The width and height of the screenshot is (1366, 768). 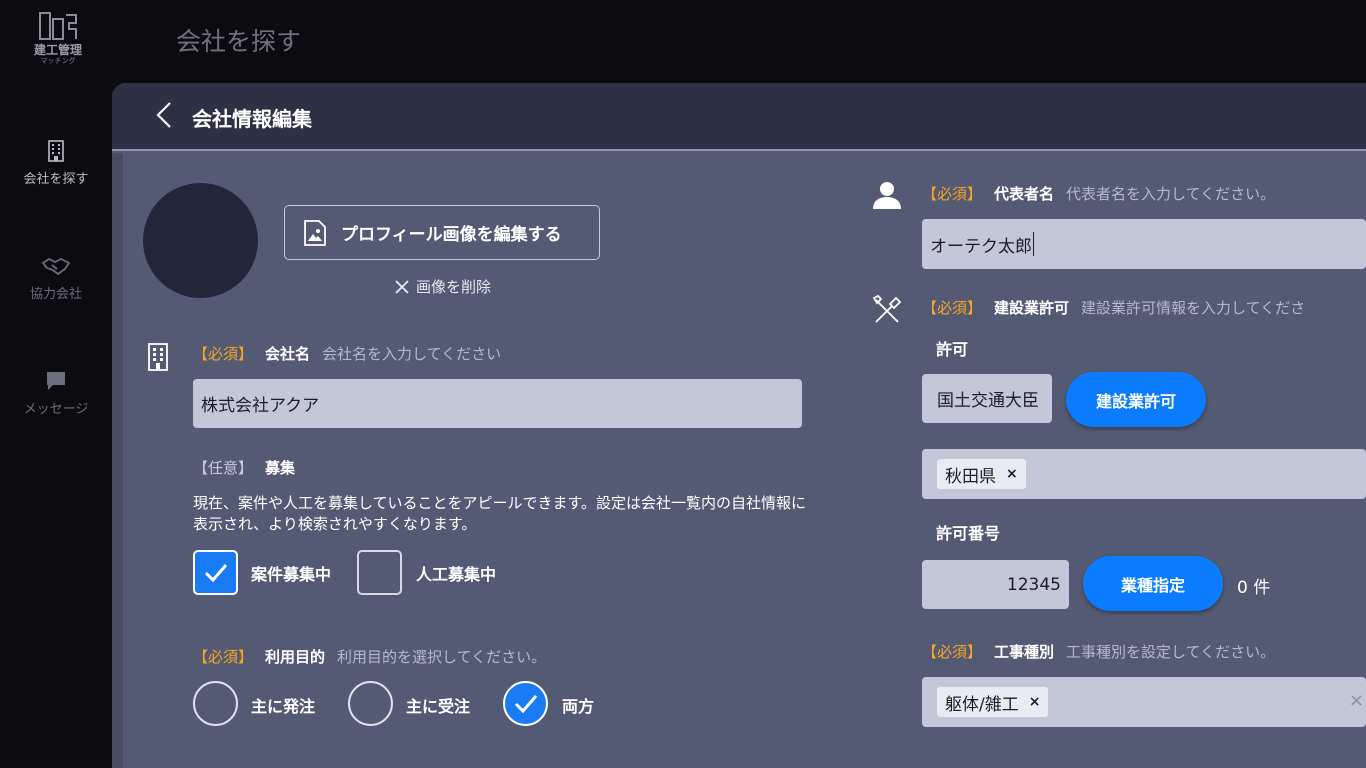 I want to click on back-button, so click(x=165, y=115).